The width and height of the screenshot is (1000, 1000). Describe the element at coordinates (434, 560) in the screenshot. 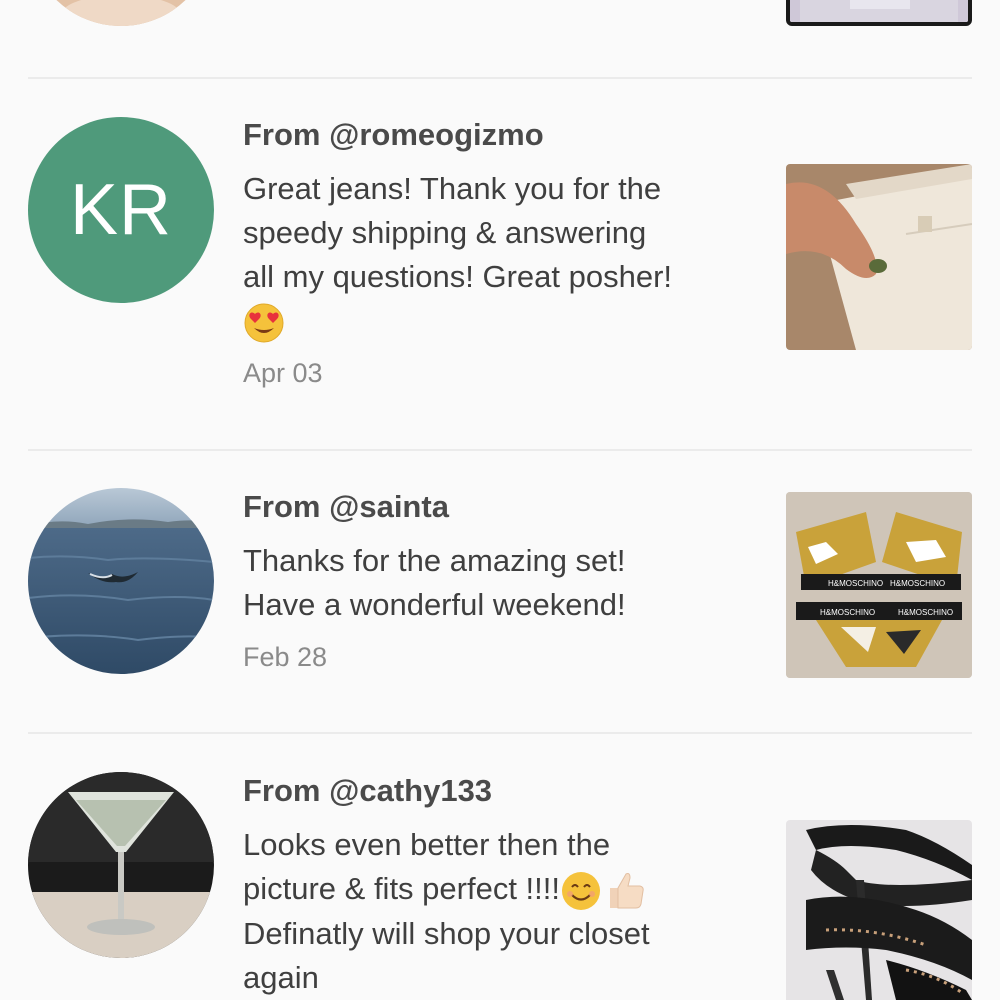

I see `review-message-line: Thanks for the amazing set!` at that location.